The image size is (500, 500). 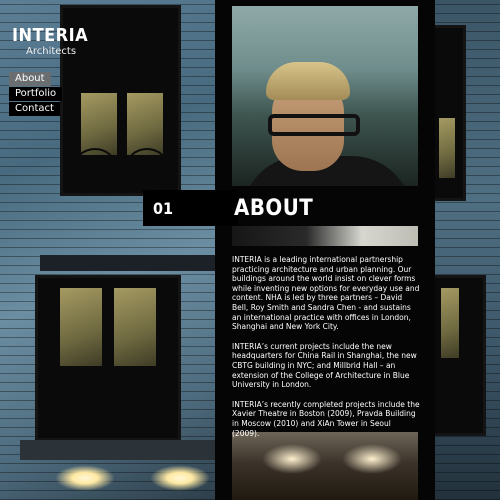 What do you see at coordinates (314, 125) in the screenshot?
I see `glasses-detail` at bounding box center [314, 125].